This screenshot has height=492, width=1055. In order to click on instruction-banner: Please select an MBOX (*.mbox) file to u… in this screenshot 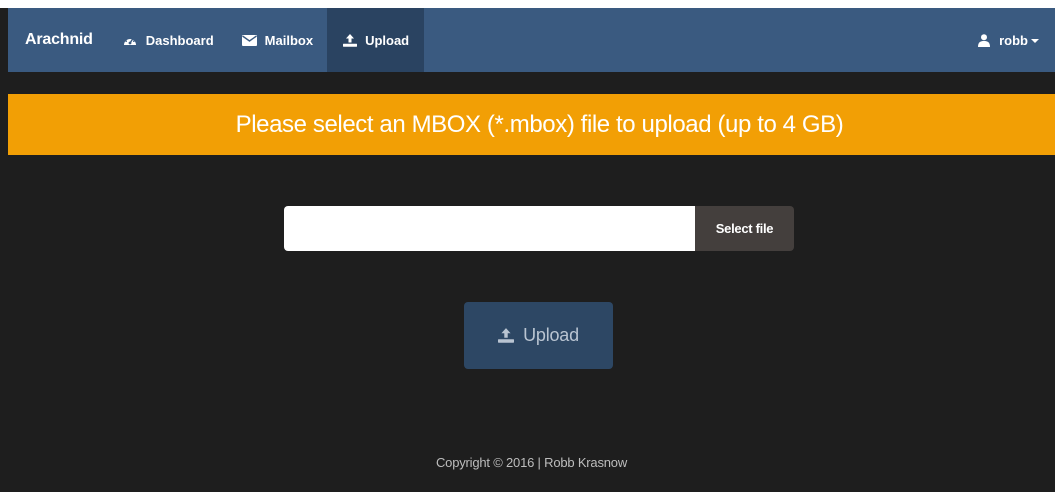, I will do `click(531, 124)`.